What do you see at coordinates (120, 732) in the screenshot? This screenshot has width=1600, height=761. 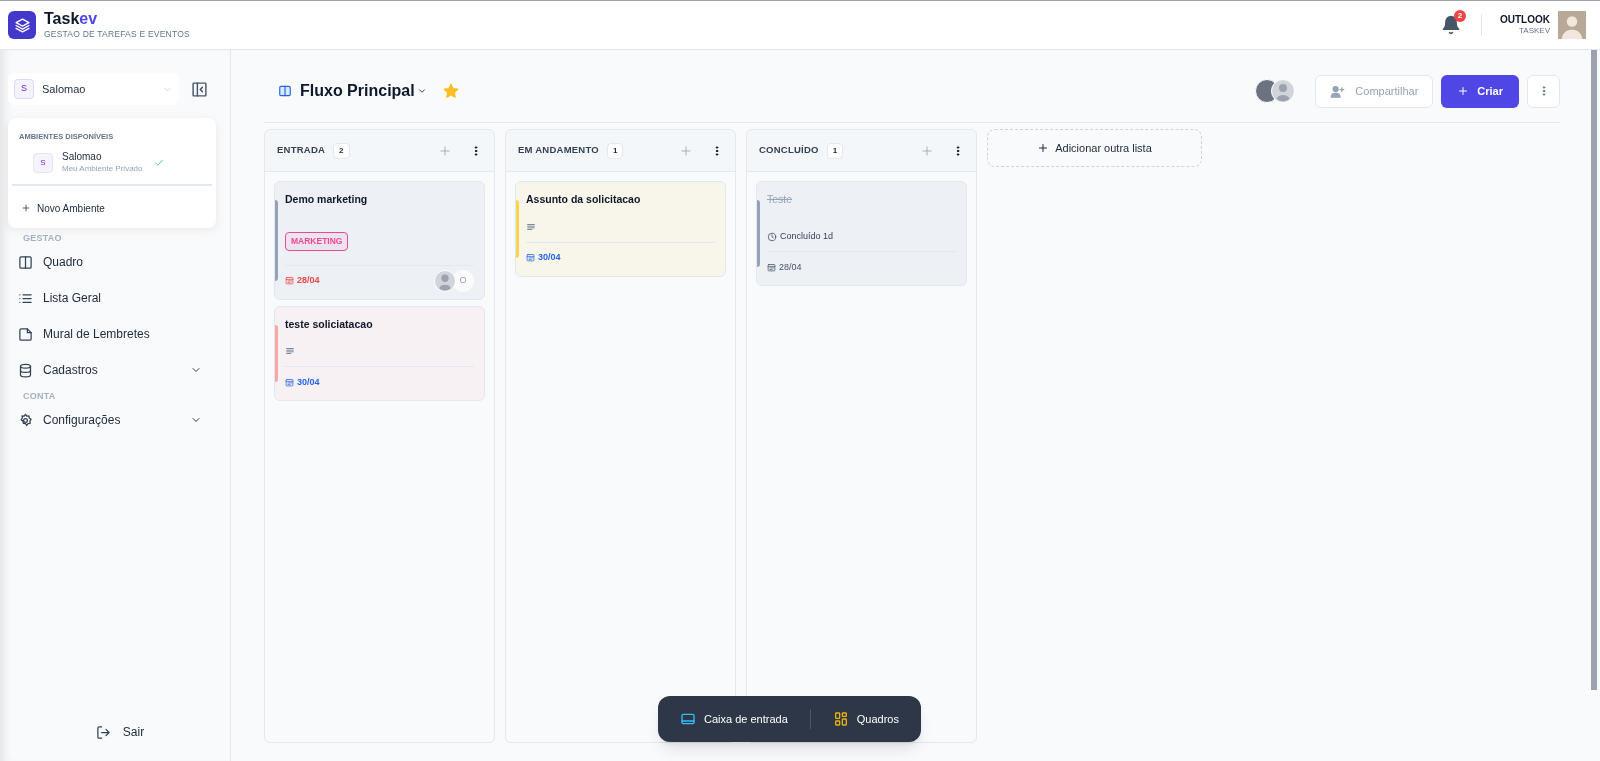 I see `logout-button: Sair` at bounding box center [120, 732].